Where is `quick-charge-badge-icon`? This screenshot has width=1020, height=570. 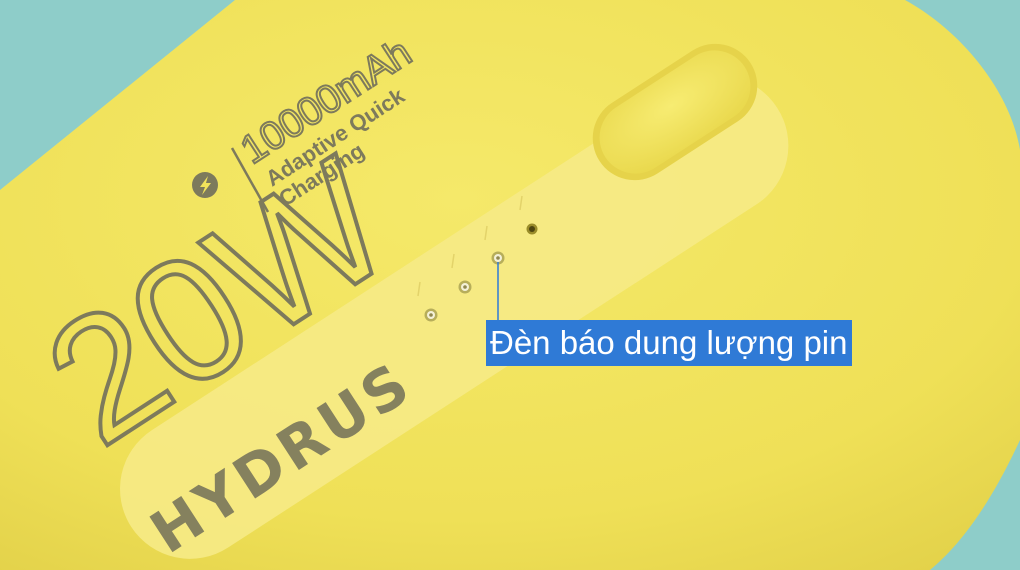
quick-charge-badge-icon is located at coordinates (205, 185).